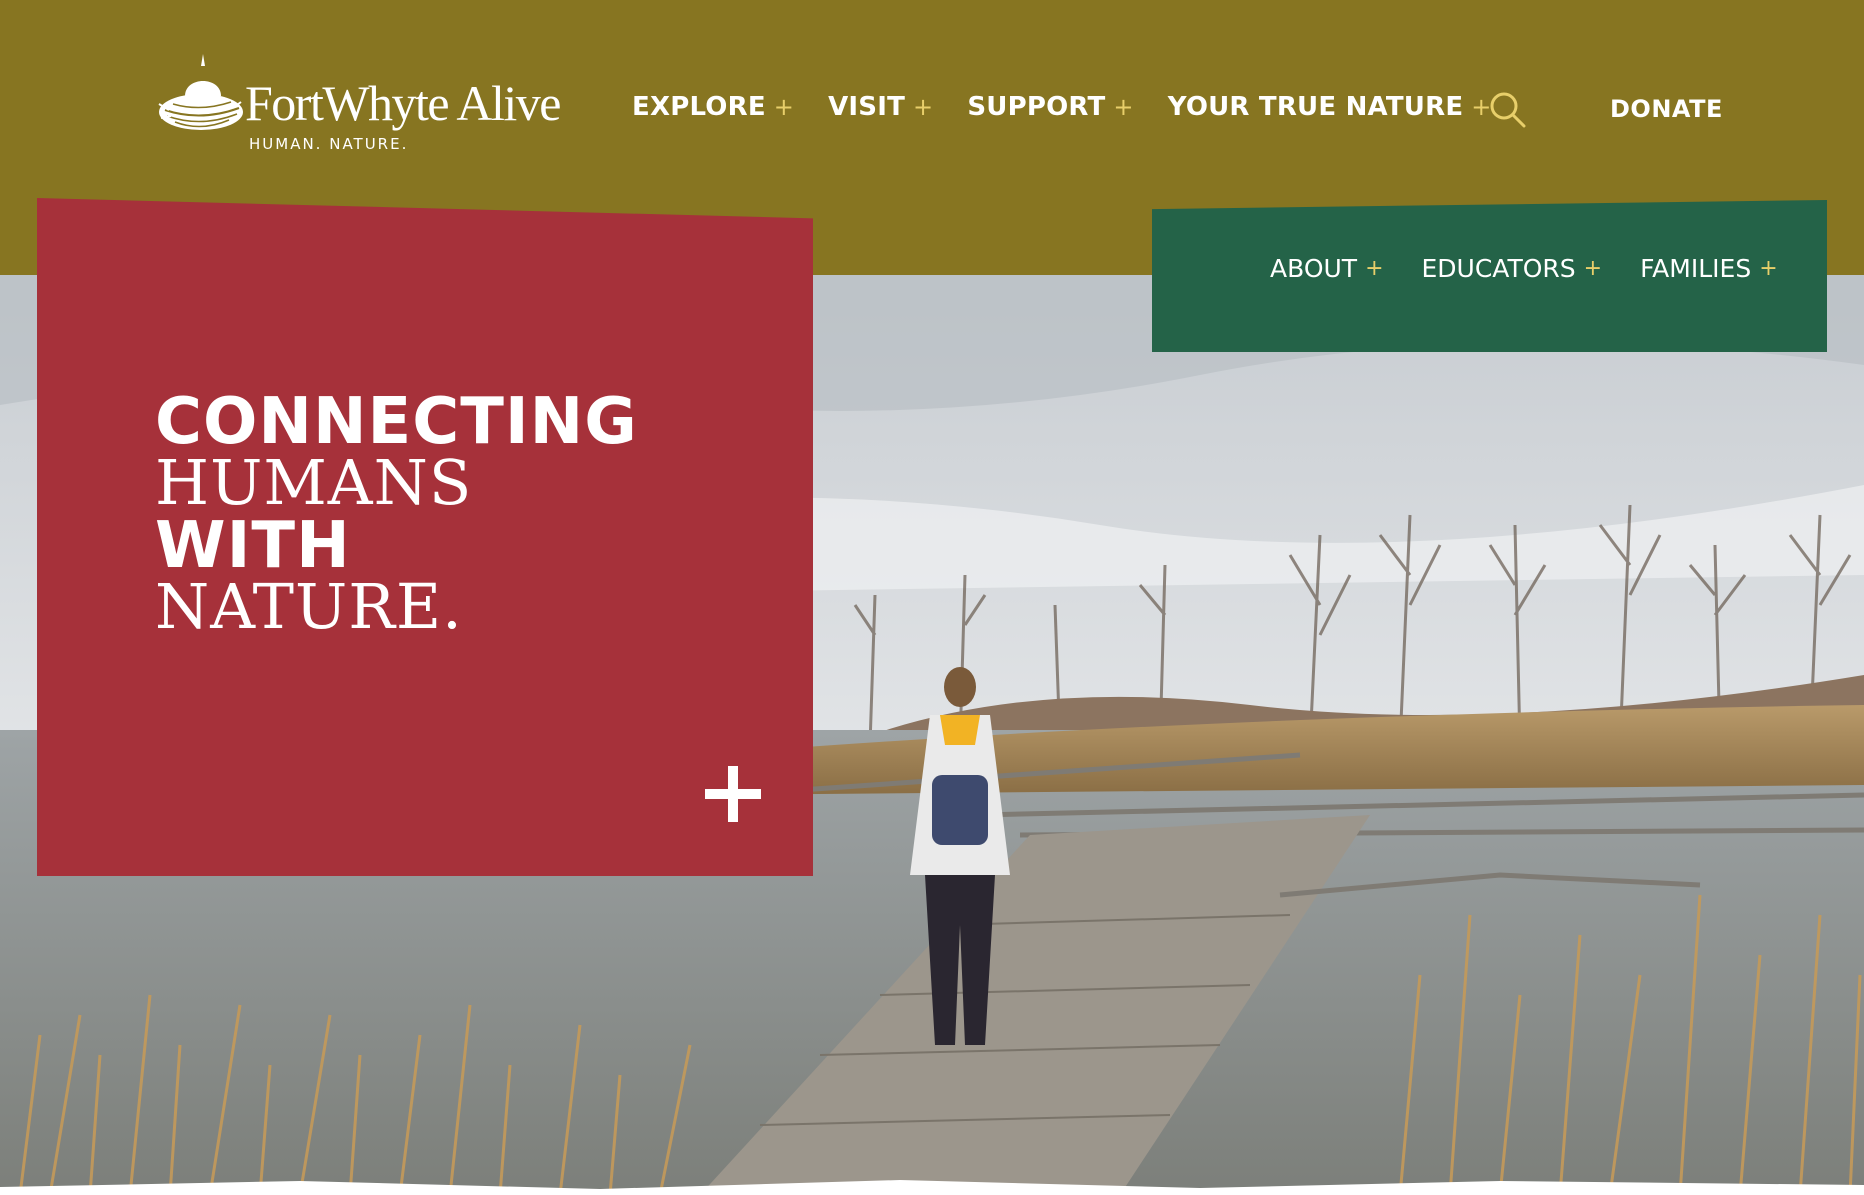 Image resolution: width=1864 pixels, height=1195 pixels. I want to click on nav-item-label: VISIT, so click(867, 107).